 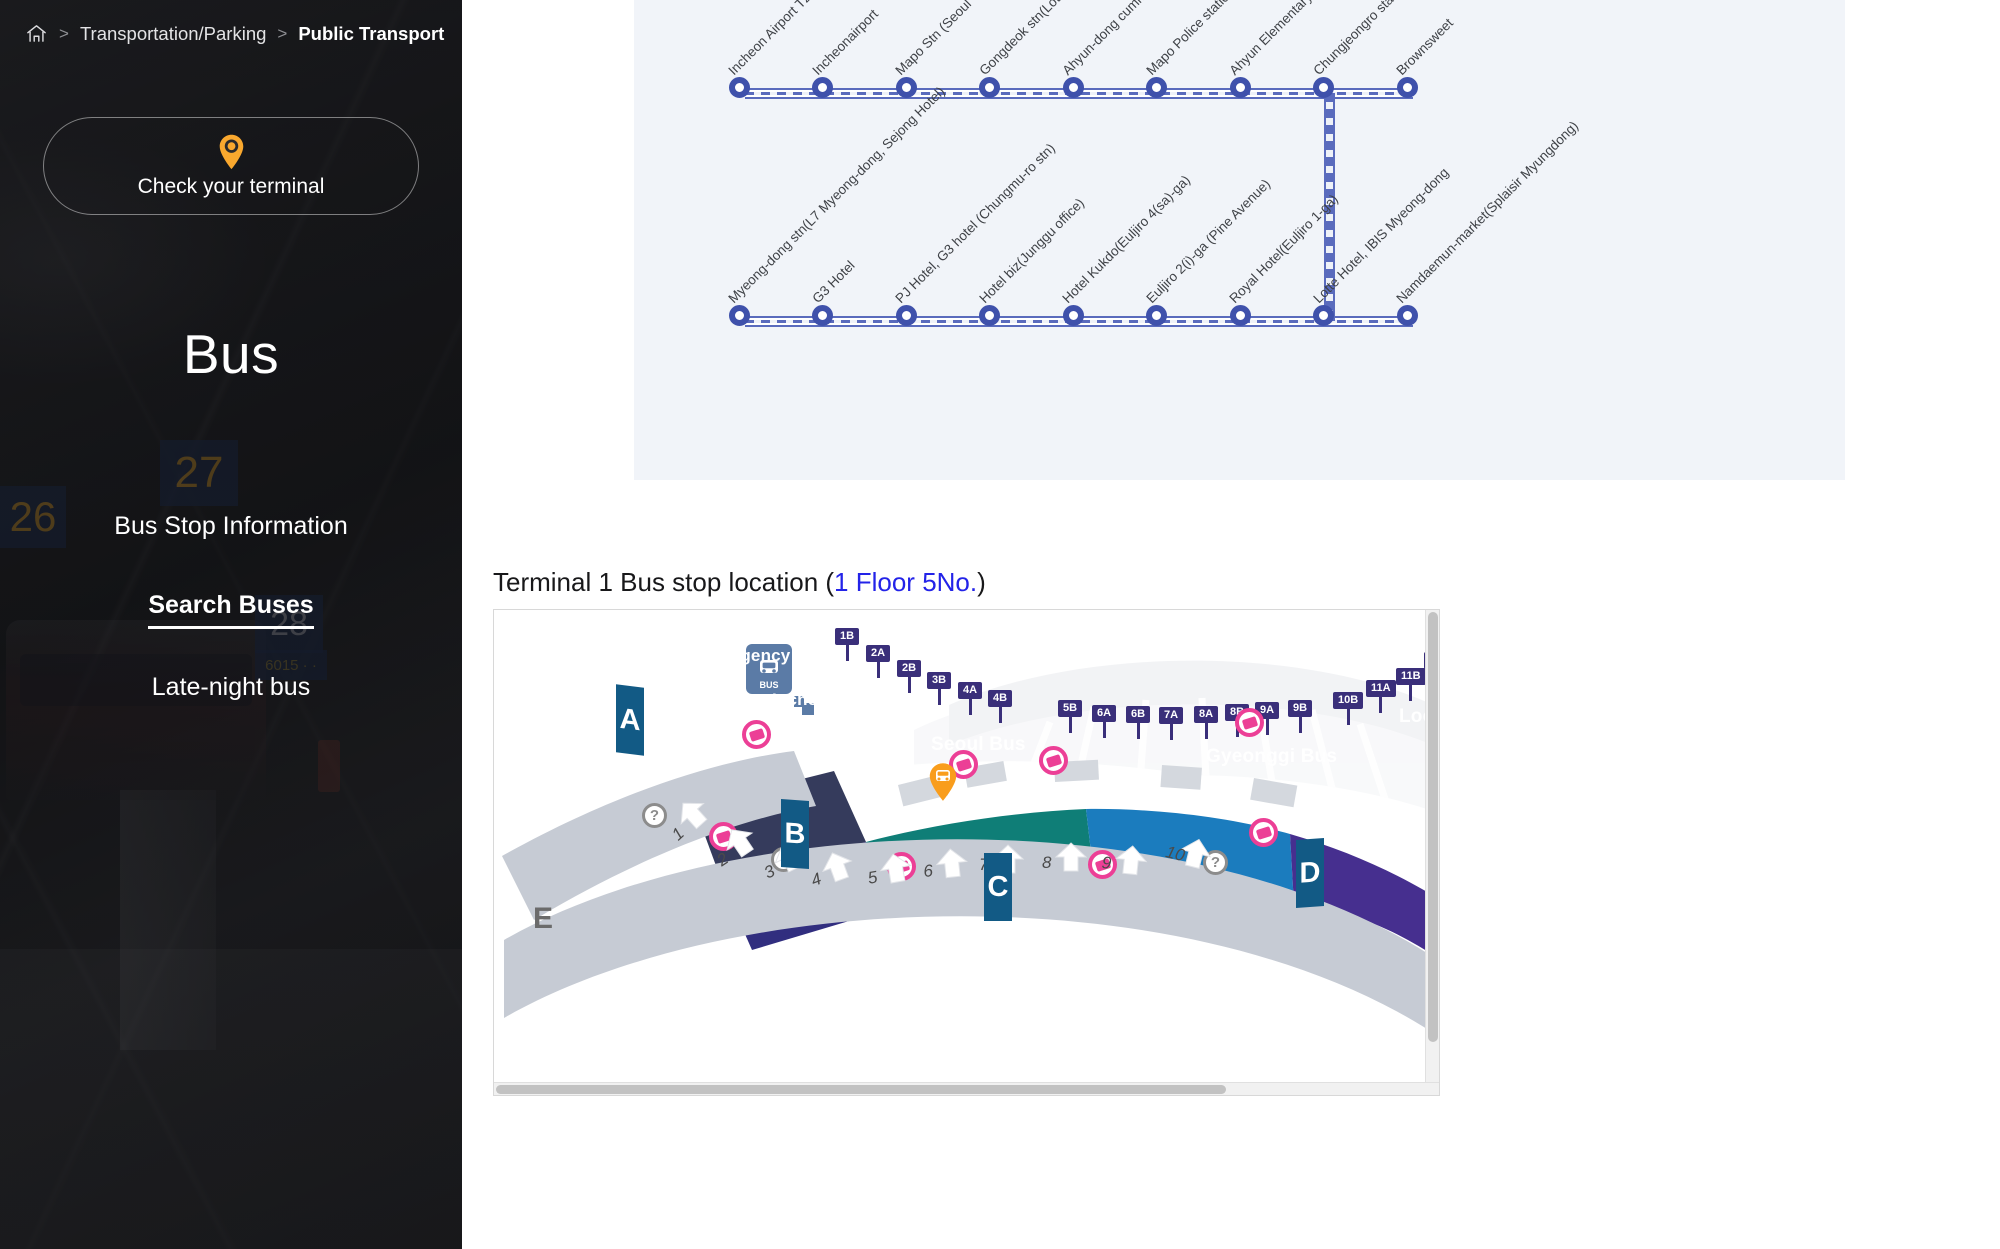 I want to click on gate-tag-1b: 1B, so click(x=847, y=644).